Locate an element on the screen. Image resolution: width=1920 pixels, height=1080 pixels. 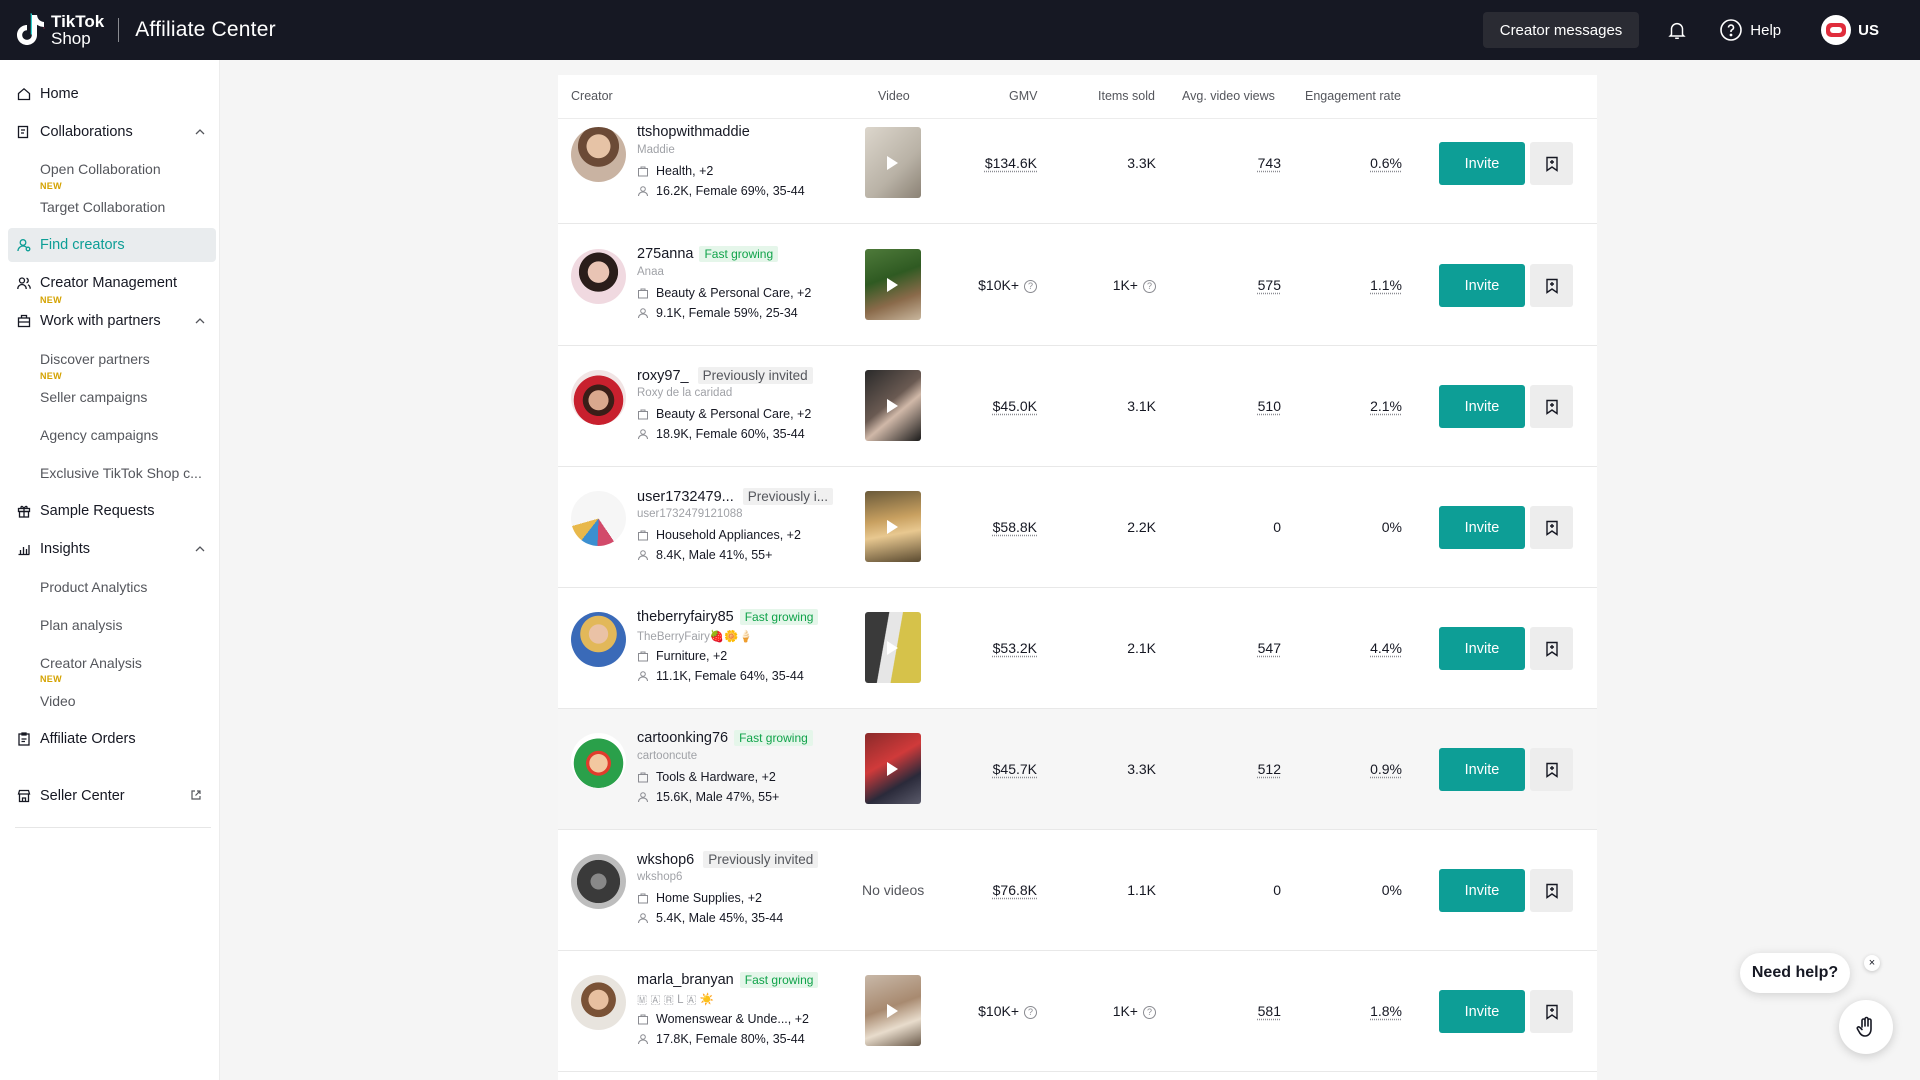
creator-handle: roxy97_ is located at coordinates (663, 376).